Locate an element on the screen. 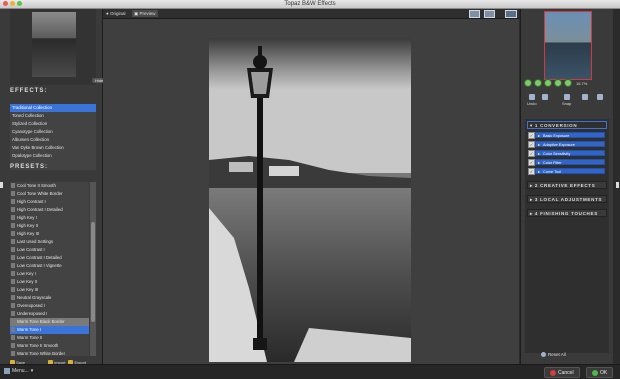 The height and width of the screenshot is (379, 620). navigator-icon is located at coordinates (511, 14).